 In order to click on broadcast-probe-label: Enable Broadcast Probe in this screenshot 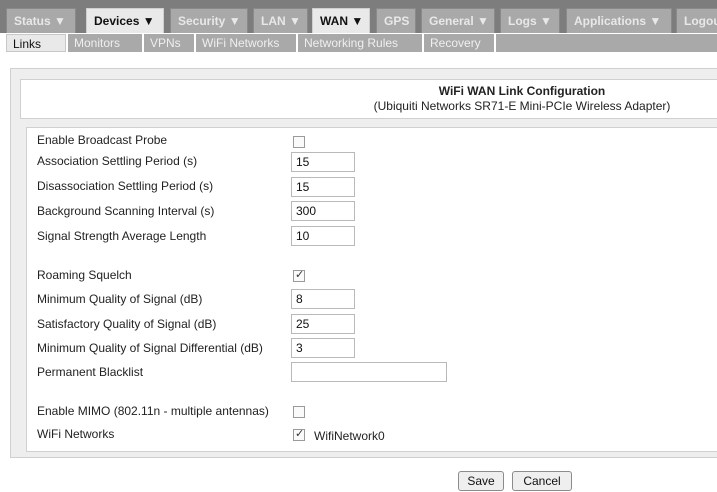, I will do `click(102, 140)`.